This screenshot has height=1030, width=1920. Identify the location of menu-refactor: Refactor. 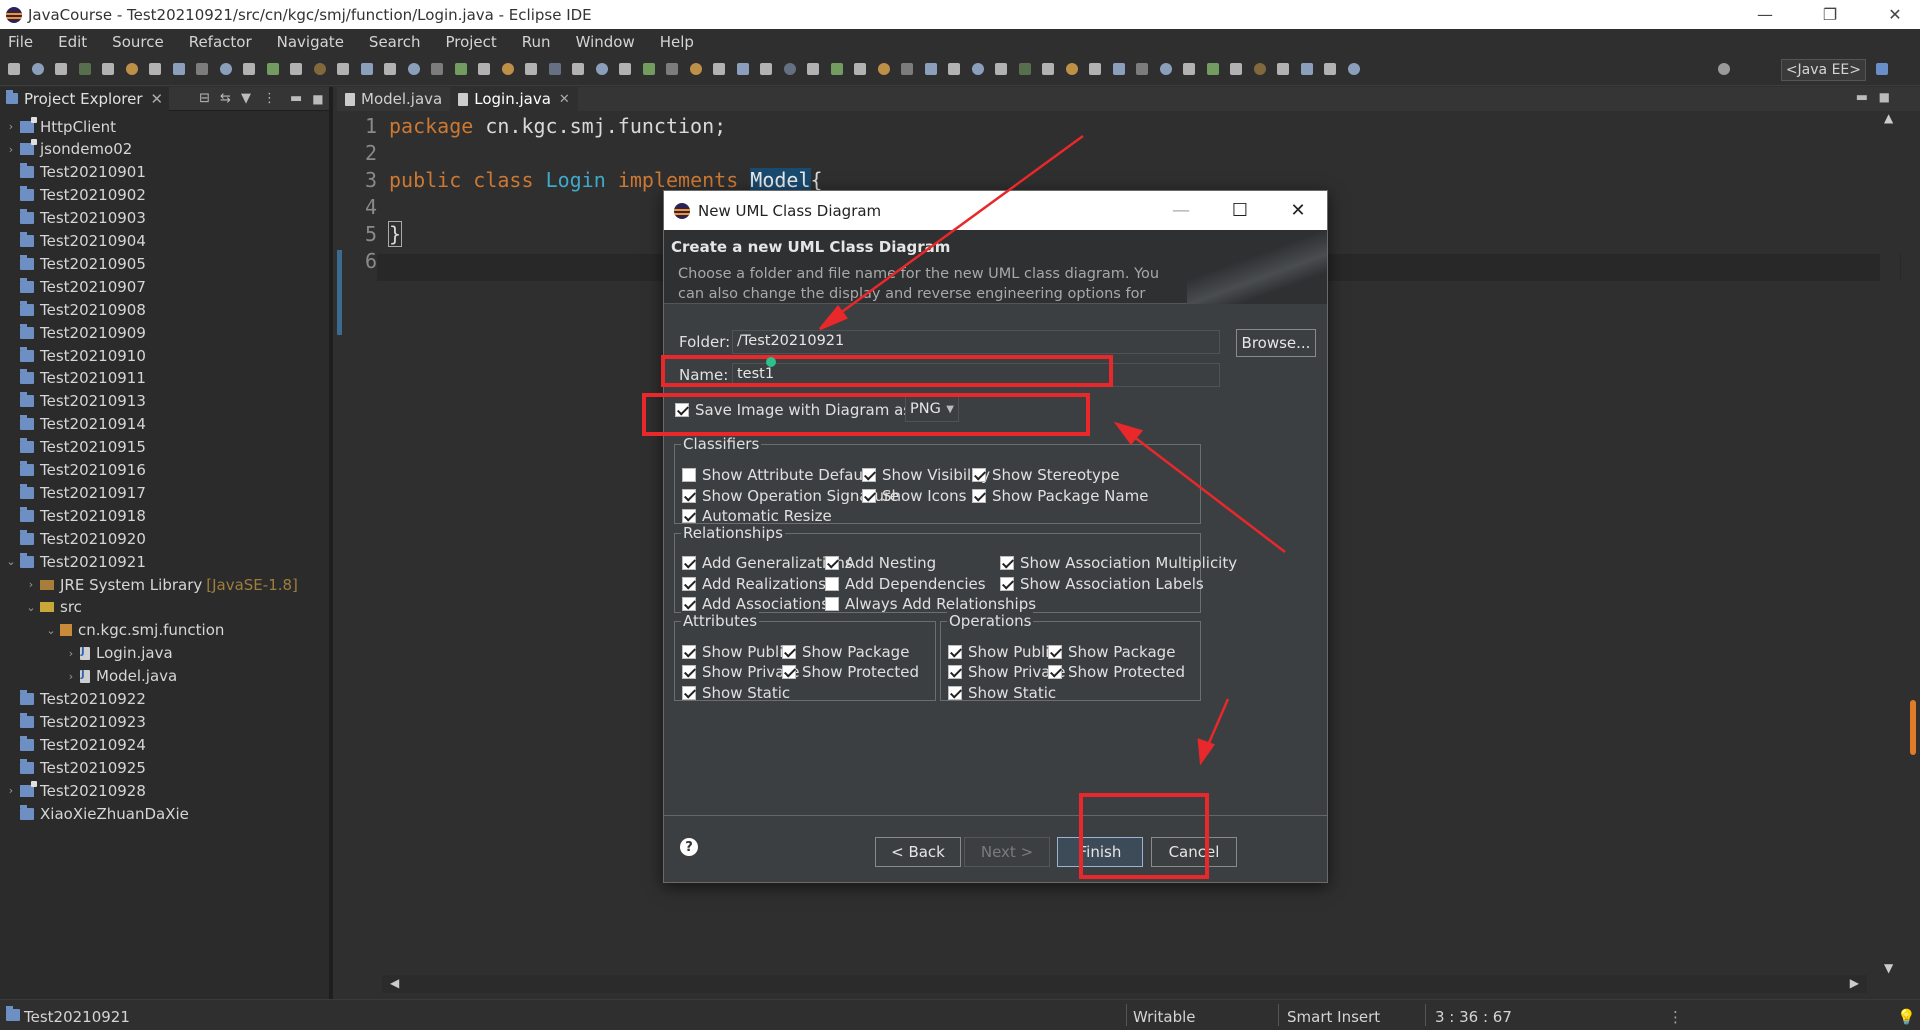
(220, 42).